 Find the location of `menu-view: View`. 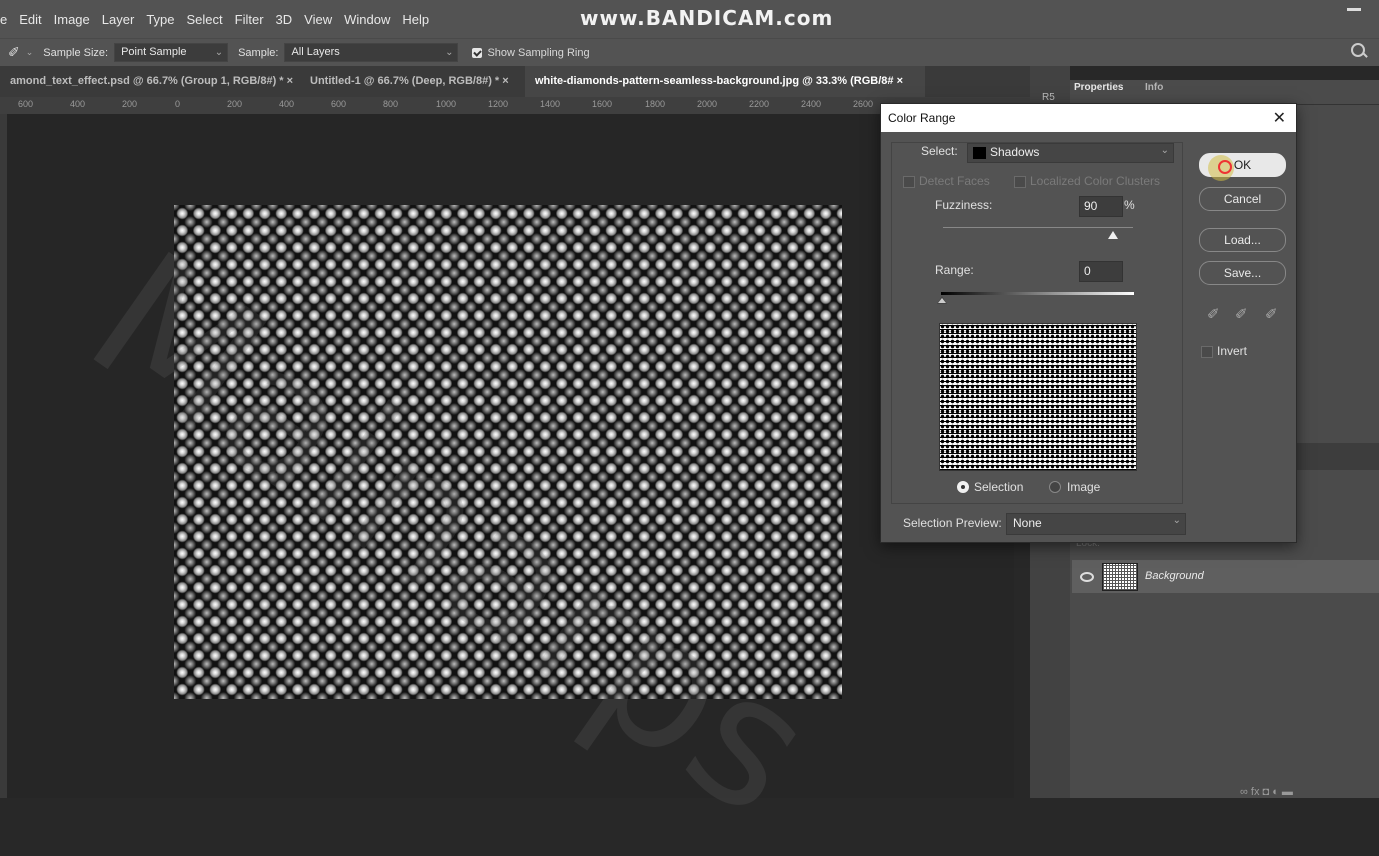

menu-view: View is located at coordinates (318, 19).